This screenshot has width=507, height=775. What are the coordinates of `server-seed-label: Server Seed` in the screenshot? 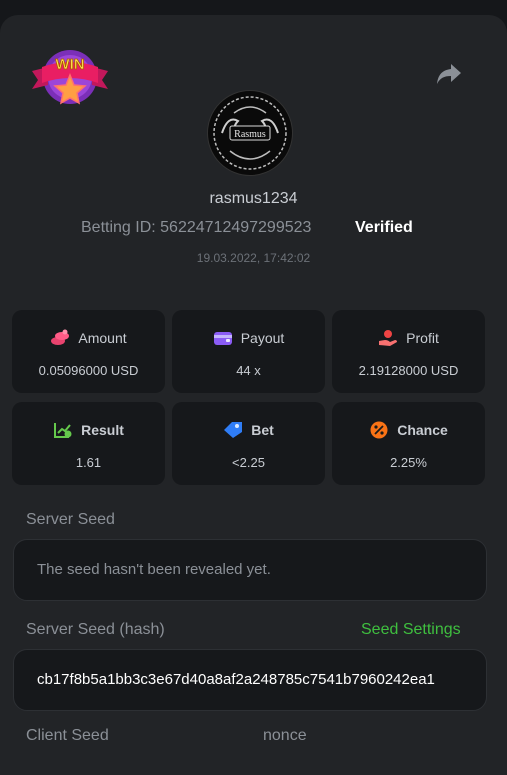 It's located at (70, 519).